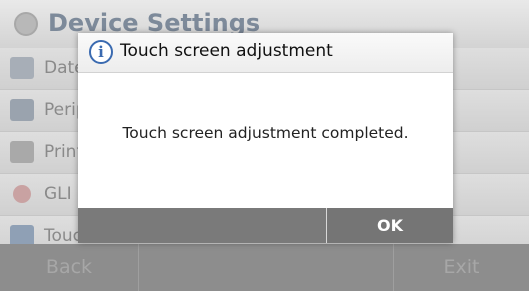 The height and width of the screenshot is (291, 529). Describe the element at coordinates (58, 194) in the screenshot. I see `settings-item-label: GLI` at that location.